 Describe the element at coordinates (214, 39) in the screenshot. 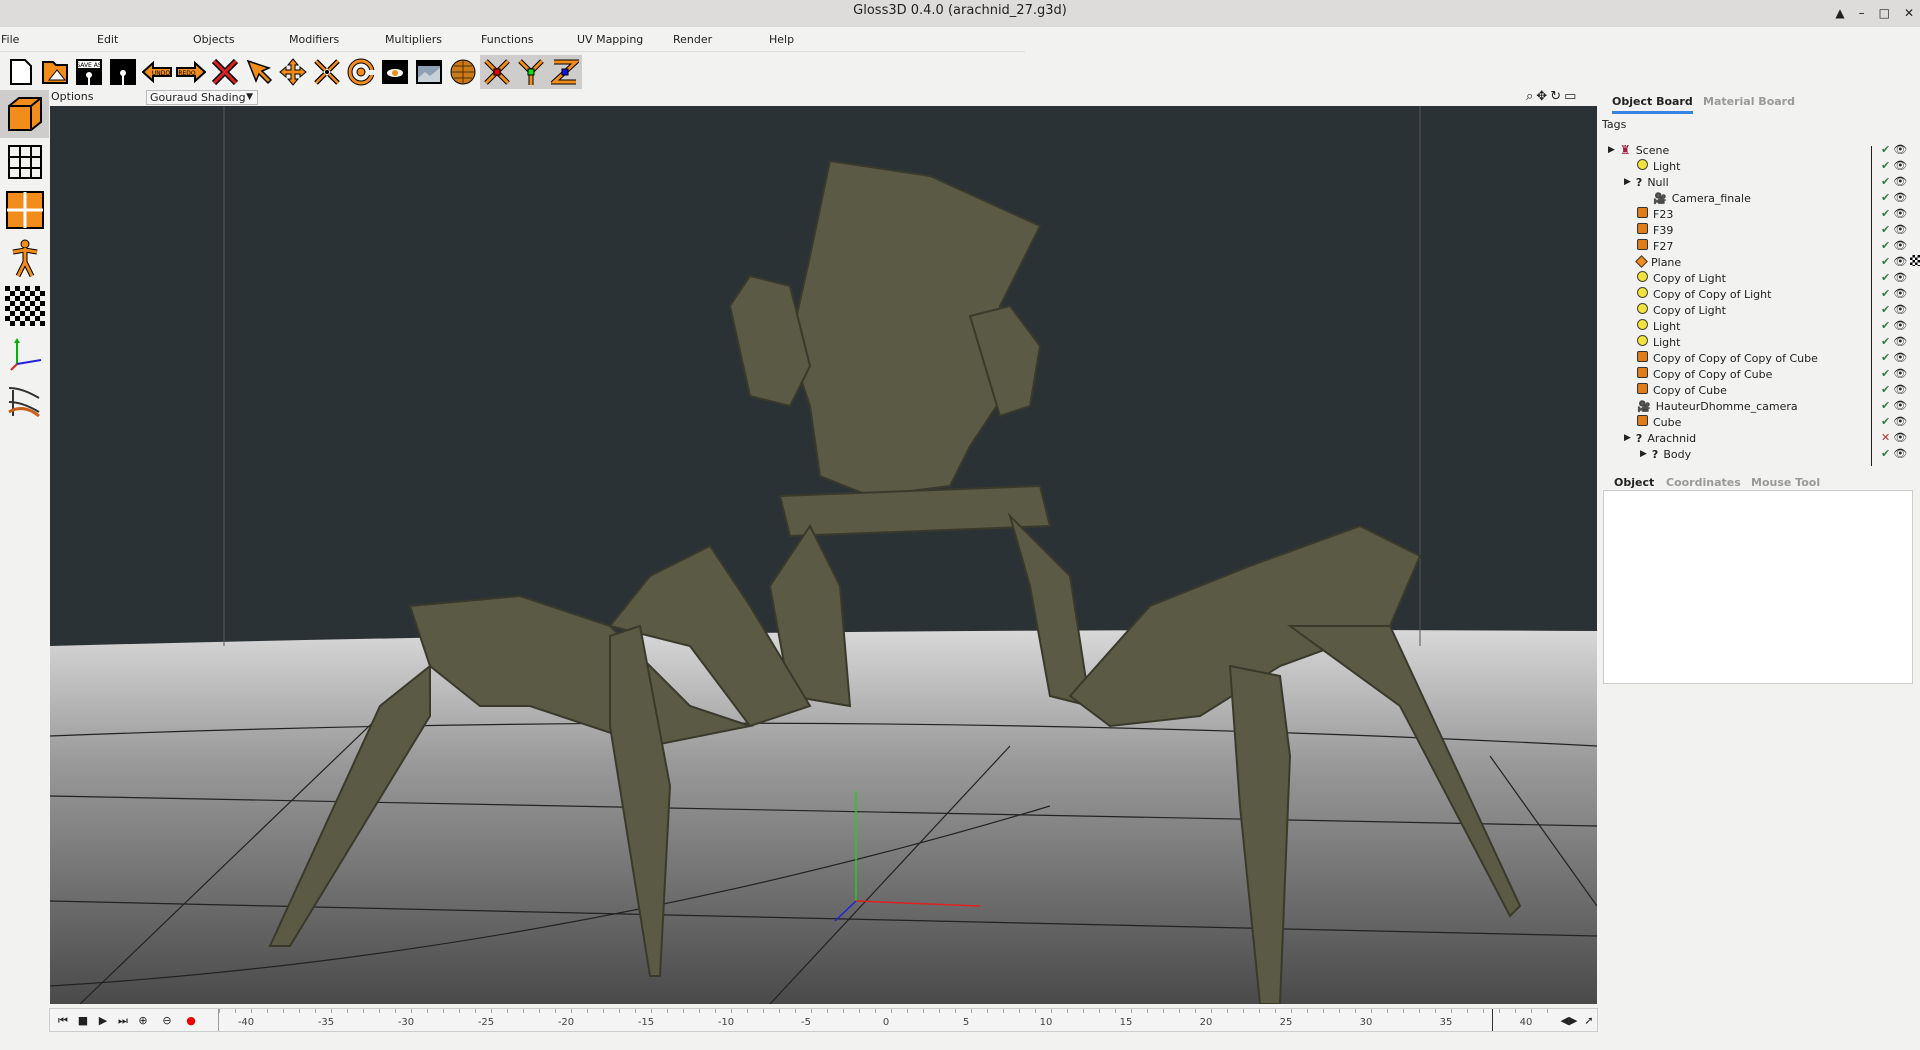

I see `menu-objects: Objects` at that location.